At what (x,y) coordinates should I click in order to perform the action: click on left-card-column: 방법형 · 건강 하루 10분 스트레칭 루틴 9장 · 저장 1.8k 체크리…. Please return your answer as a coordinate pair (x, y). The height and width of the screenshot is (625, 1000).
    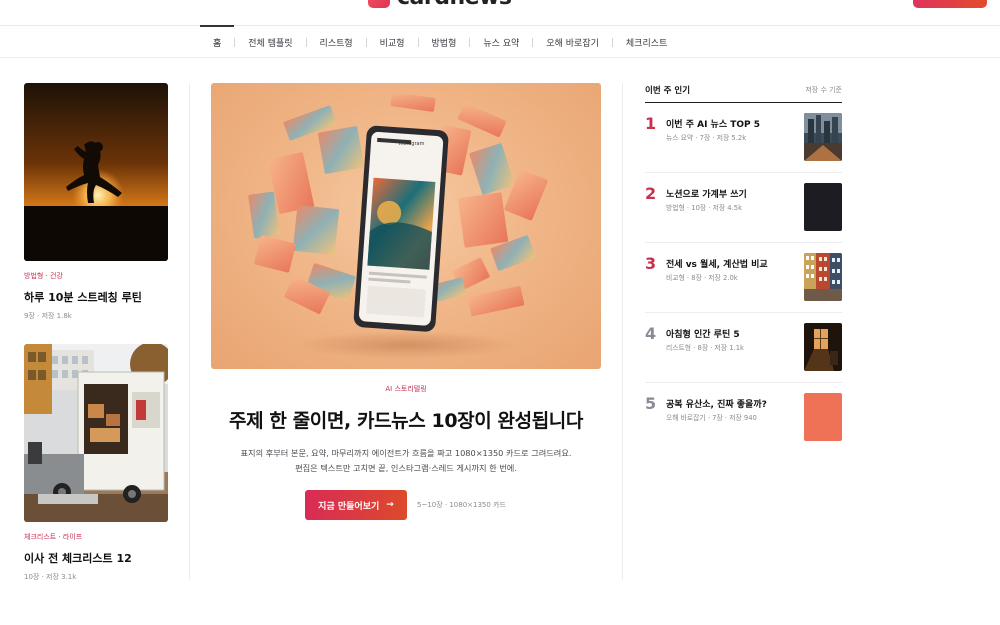
    Looking at the image, I should click on (96, 332).